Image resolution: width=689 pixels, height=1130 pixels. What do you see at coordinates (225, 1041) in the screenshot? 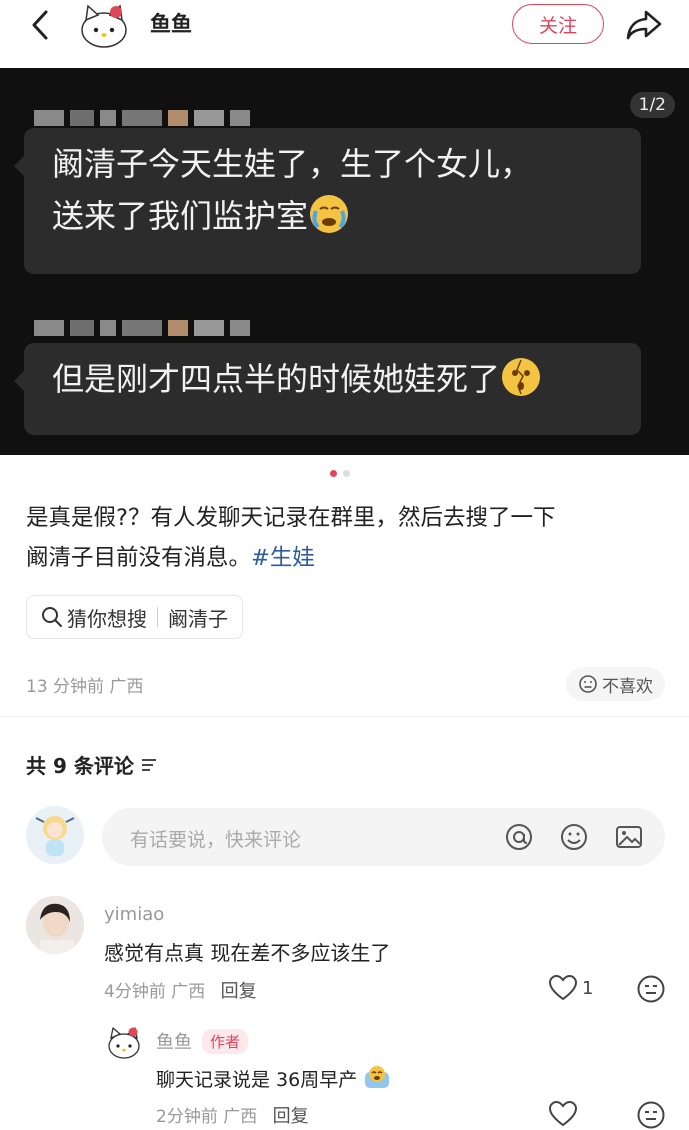
I see `author-badge: 作者` at bounding box center [225, 1041].